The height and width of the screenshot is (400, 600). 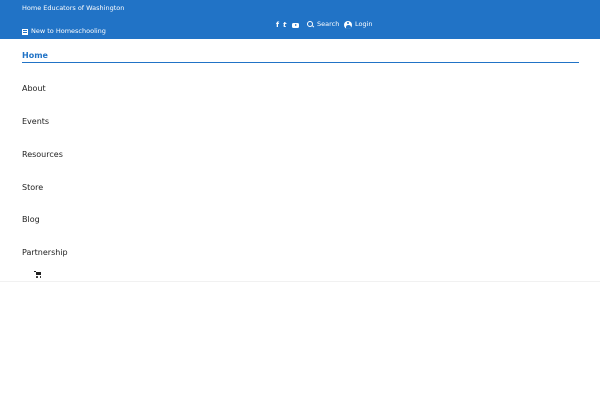 I want to click on search-icon, so click(x=310, y=24).